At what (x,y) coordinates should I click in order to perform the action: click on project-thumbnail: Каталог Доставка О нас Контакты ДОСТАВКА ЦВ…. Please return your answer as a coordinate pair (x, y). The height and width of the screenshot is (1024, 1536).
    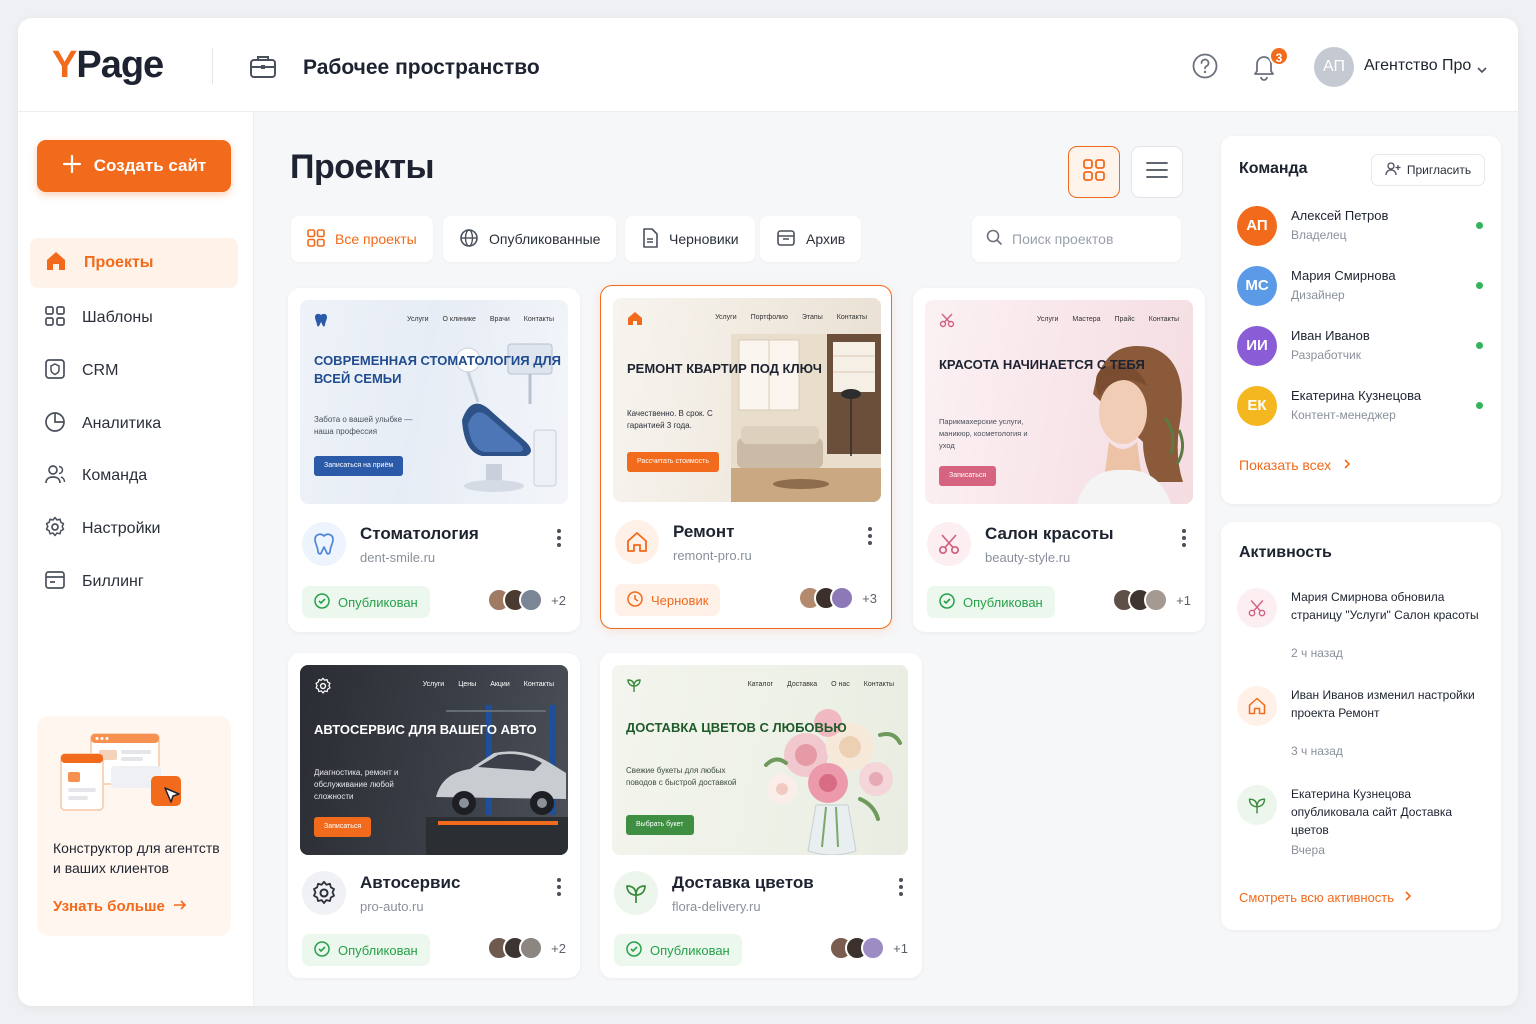
    Looking at the image, I should click on (760, 760).